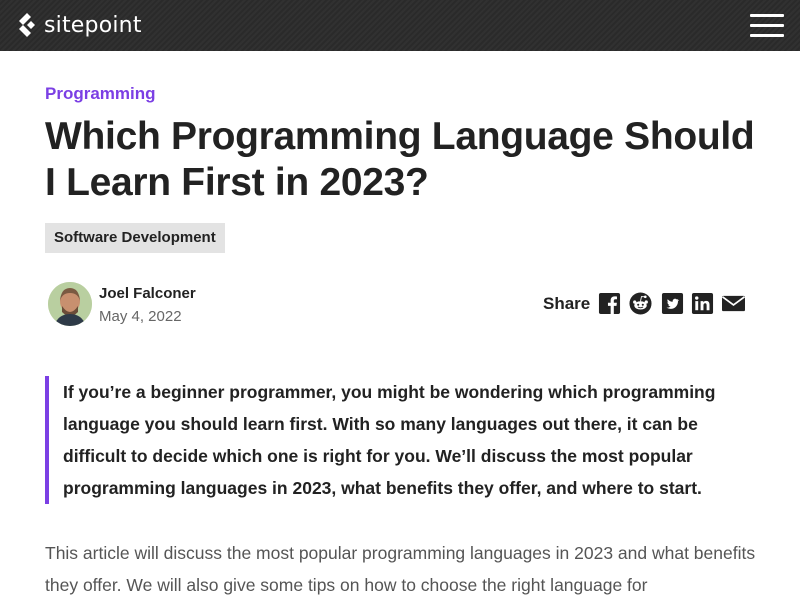  What do you see at coordinates (702, 303) in the screenshot?
I see `linkedin-icon` at bounding box center [702, 303].